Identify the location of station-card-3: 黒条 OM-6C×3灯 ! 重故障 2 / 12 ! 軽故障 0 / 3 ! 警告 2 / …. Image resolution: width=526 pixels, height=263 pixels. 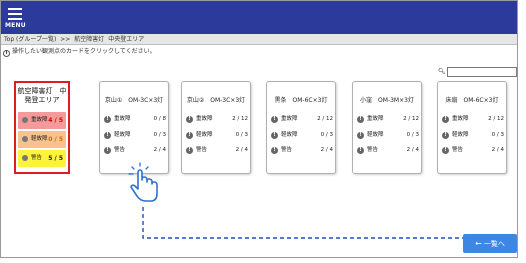
(301, 127).